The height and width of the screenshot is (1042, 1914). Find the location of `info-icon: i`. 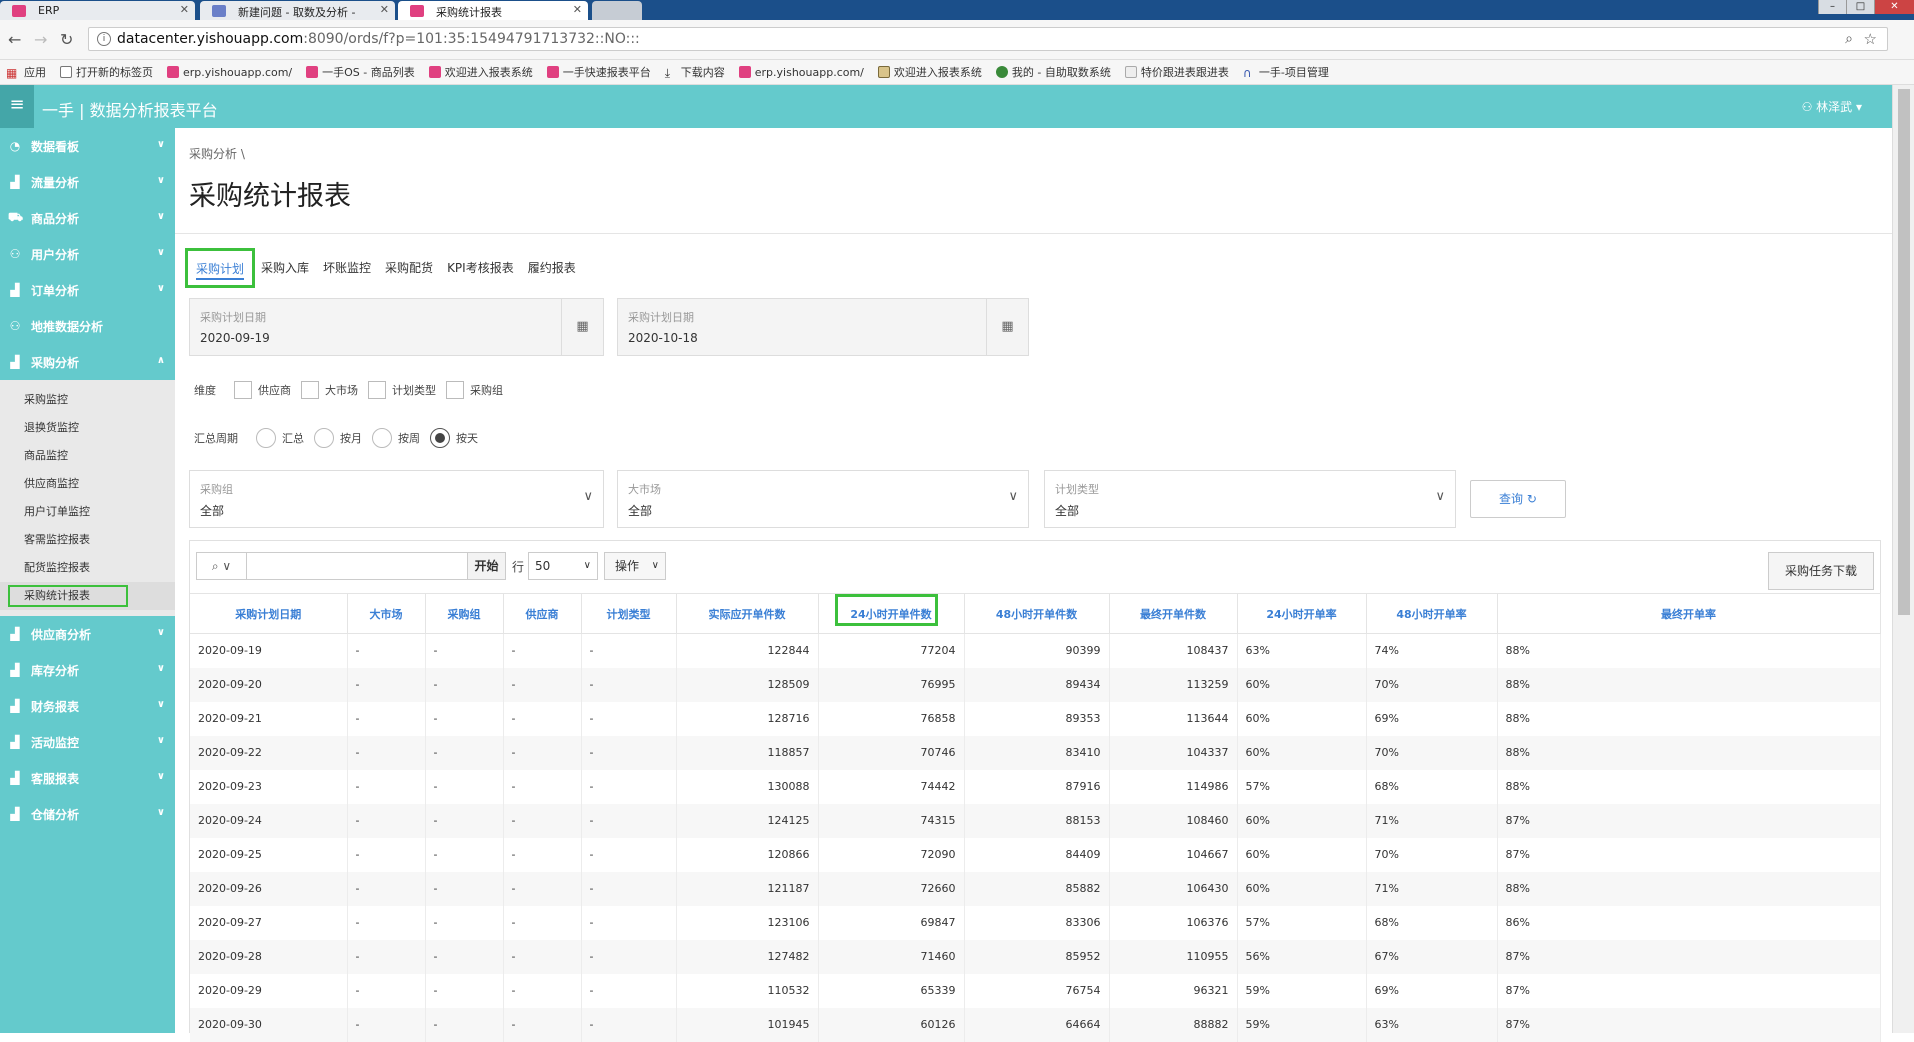

info-icon: i is located at coordinates (104, 39).